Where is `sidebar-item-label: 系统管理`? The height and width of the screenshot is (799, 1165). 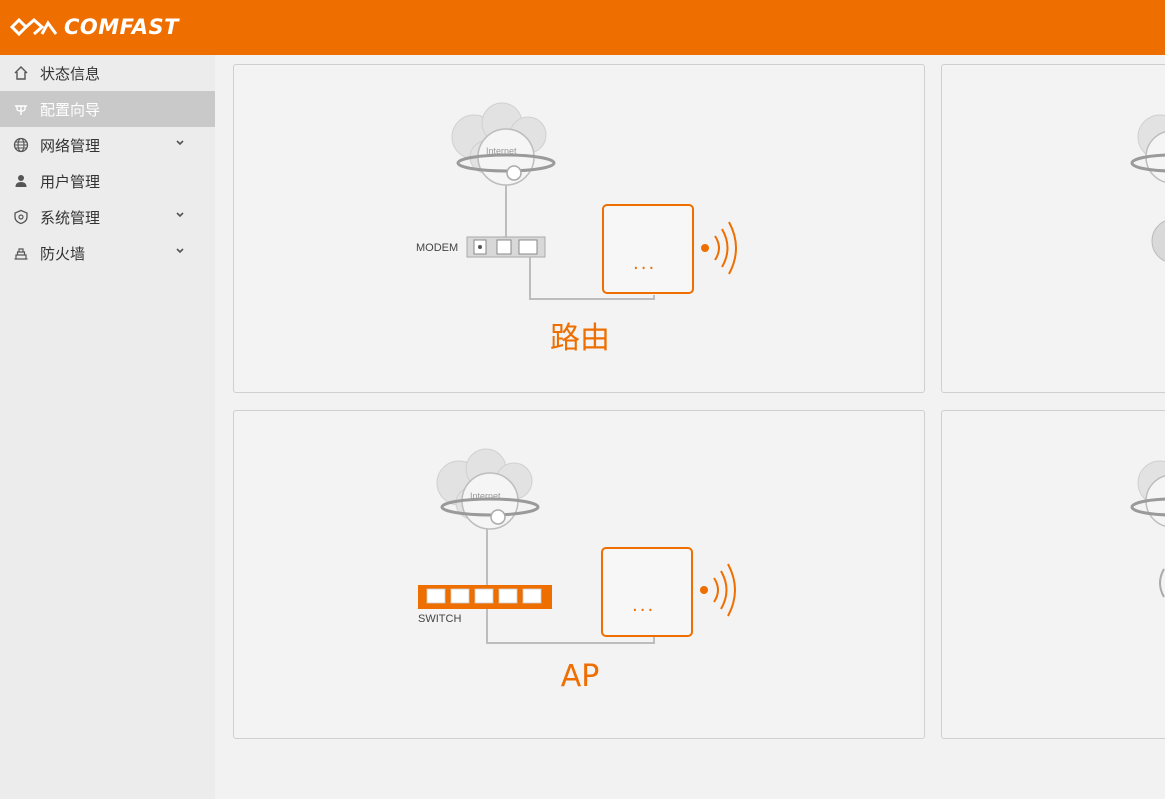 sidebar-item-label: 系统管理 is located at coordinates (70, 217).